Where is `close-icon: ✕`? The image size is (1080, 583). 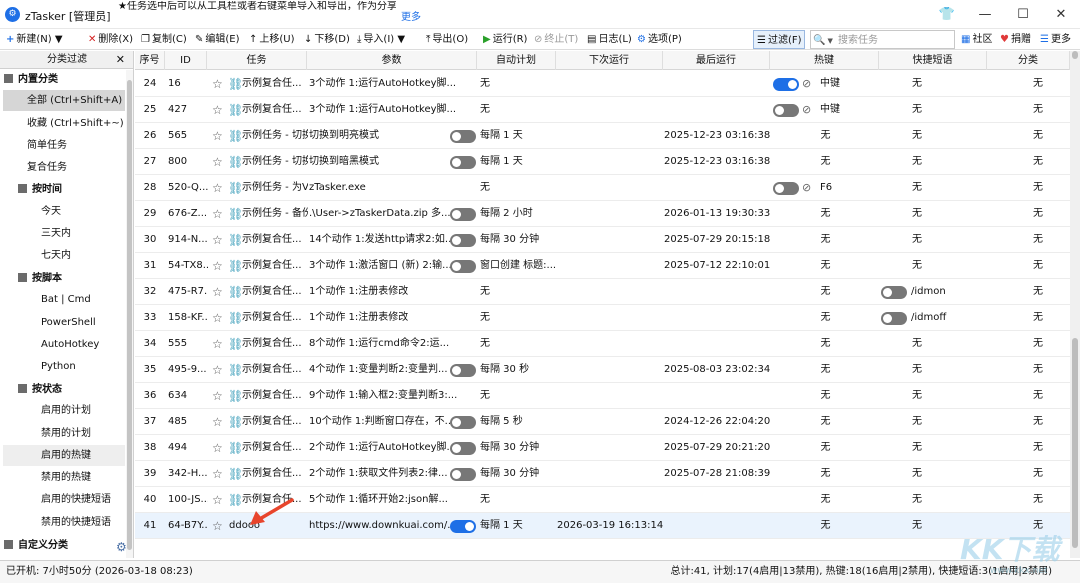 close-icon: ✕ is located at coordinates (120, 60).